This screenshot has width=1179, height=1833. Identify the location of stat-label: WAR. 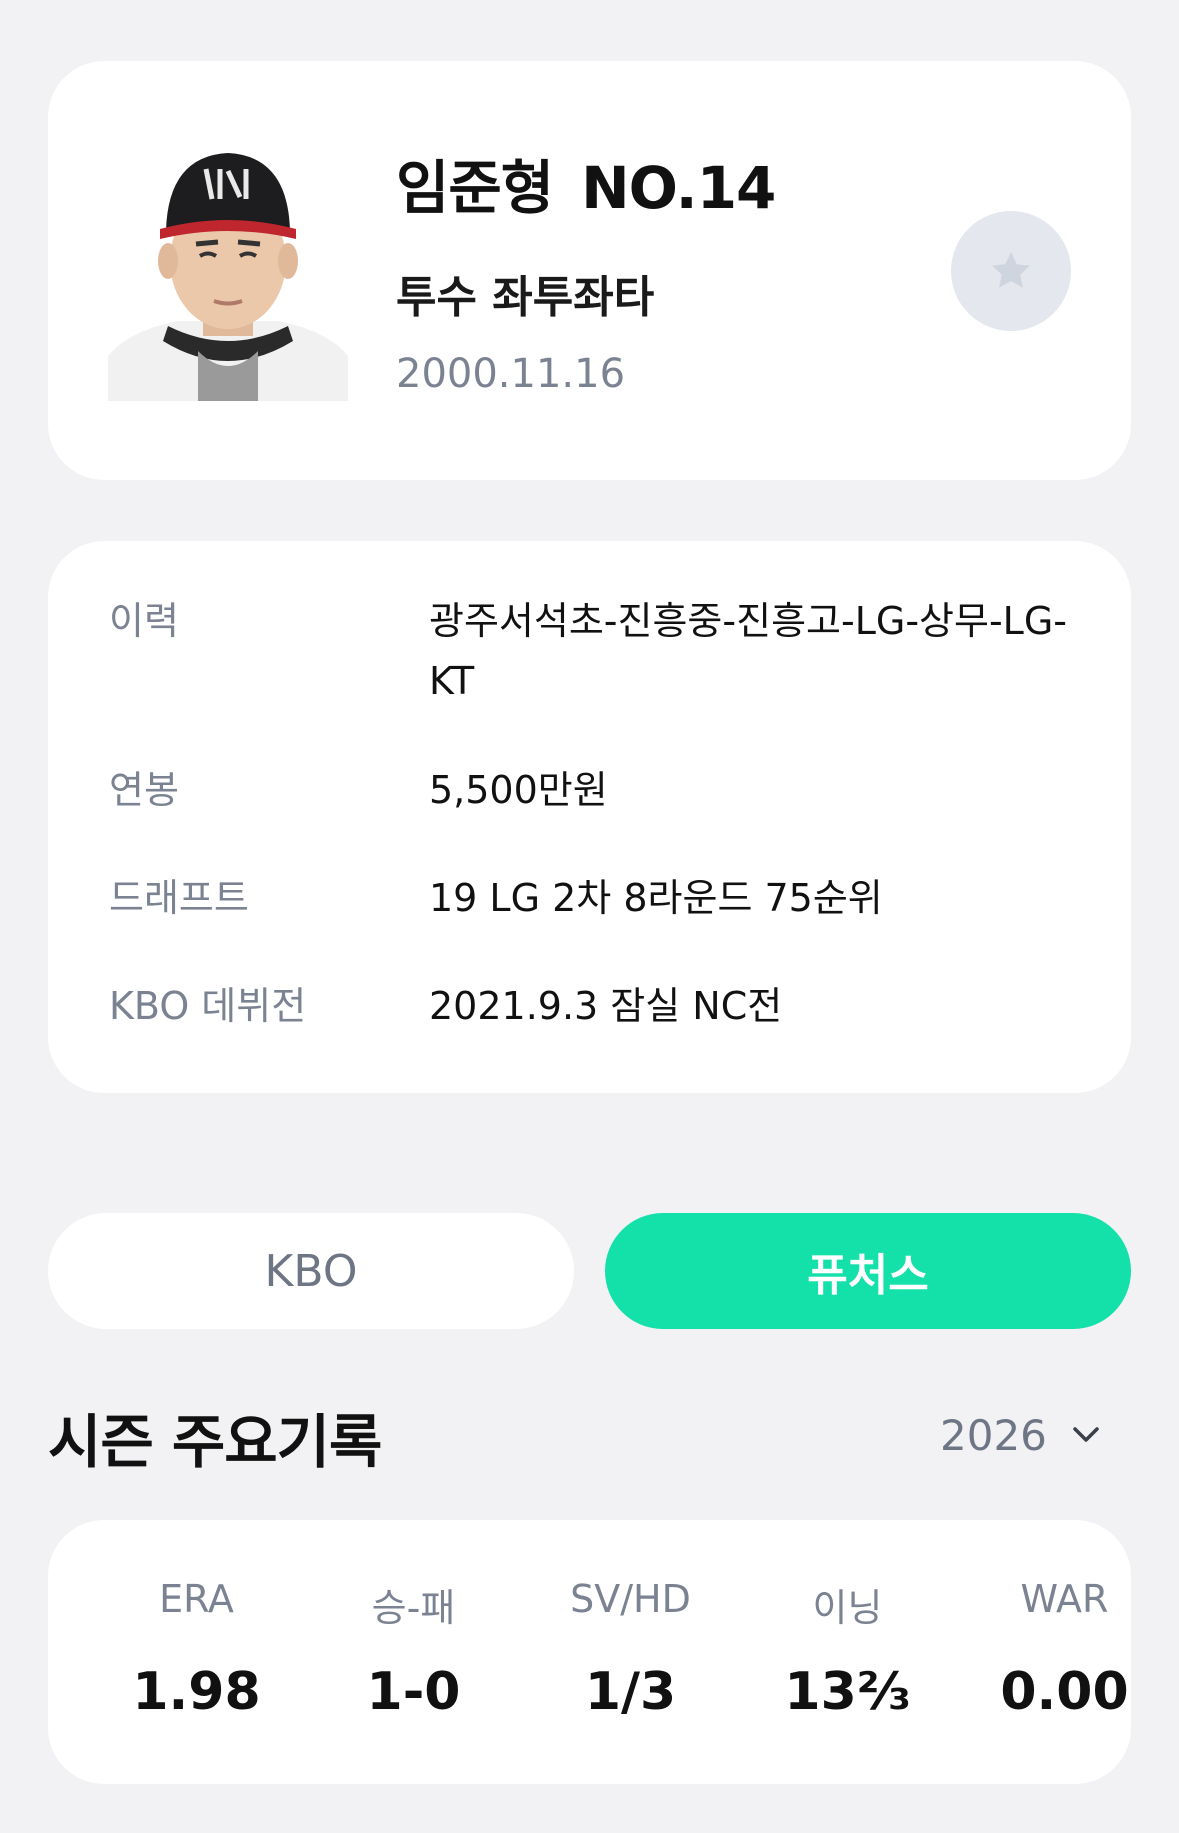
(1064, 1599).